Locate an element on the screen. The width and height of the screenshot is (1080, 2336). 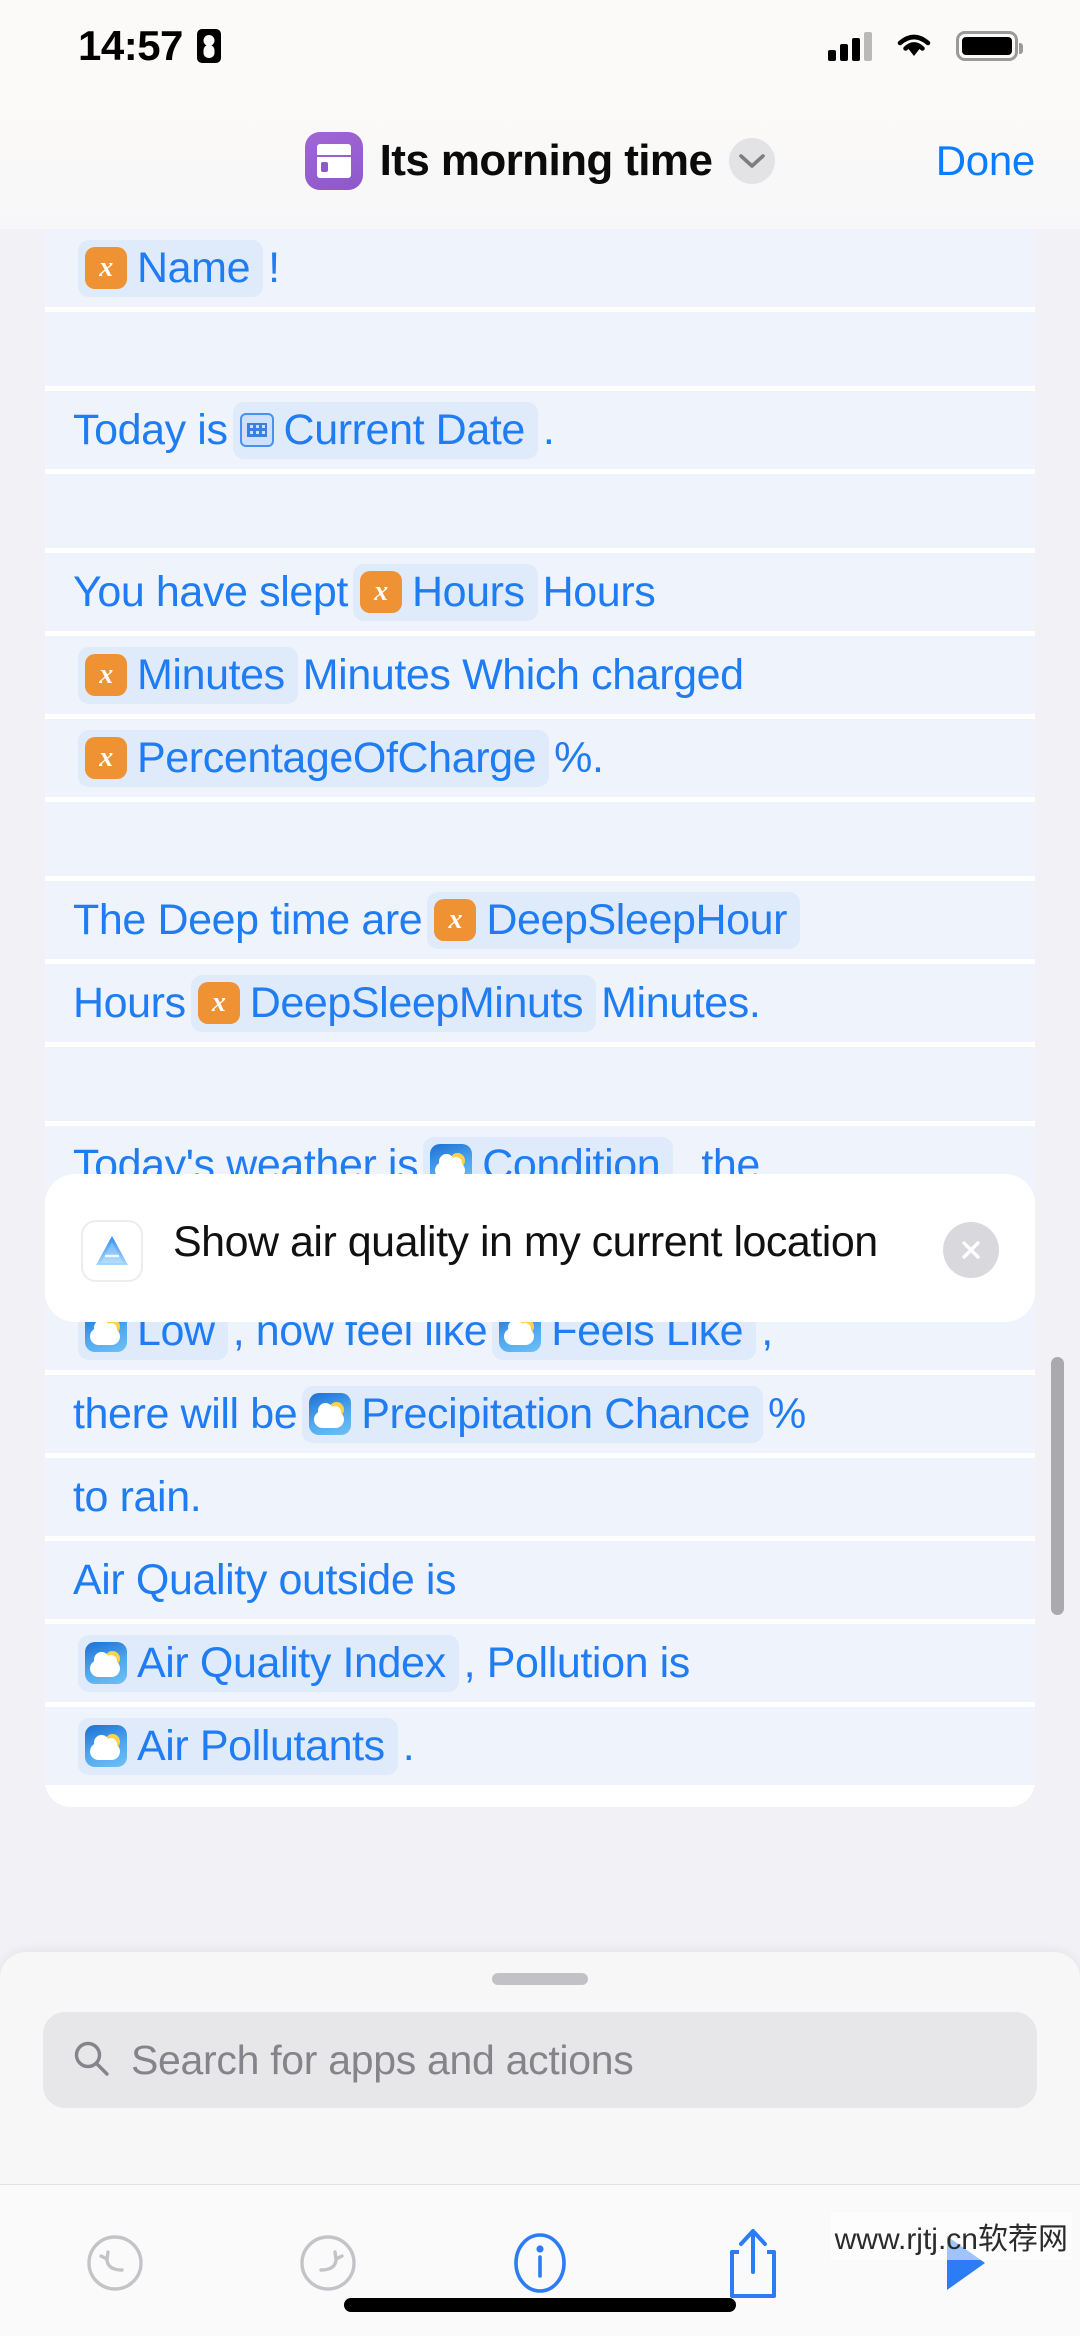
suggestion-text: Show air quality in my current location is located at coordinates (525, 1242).